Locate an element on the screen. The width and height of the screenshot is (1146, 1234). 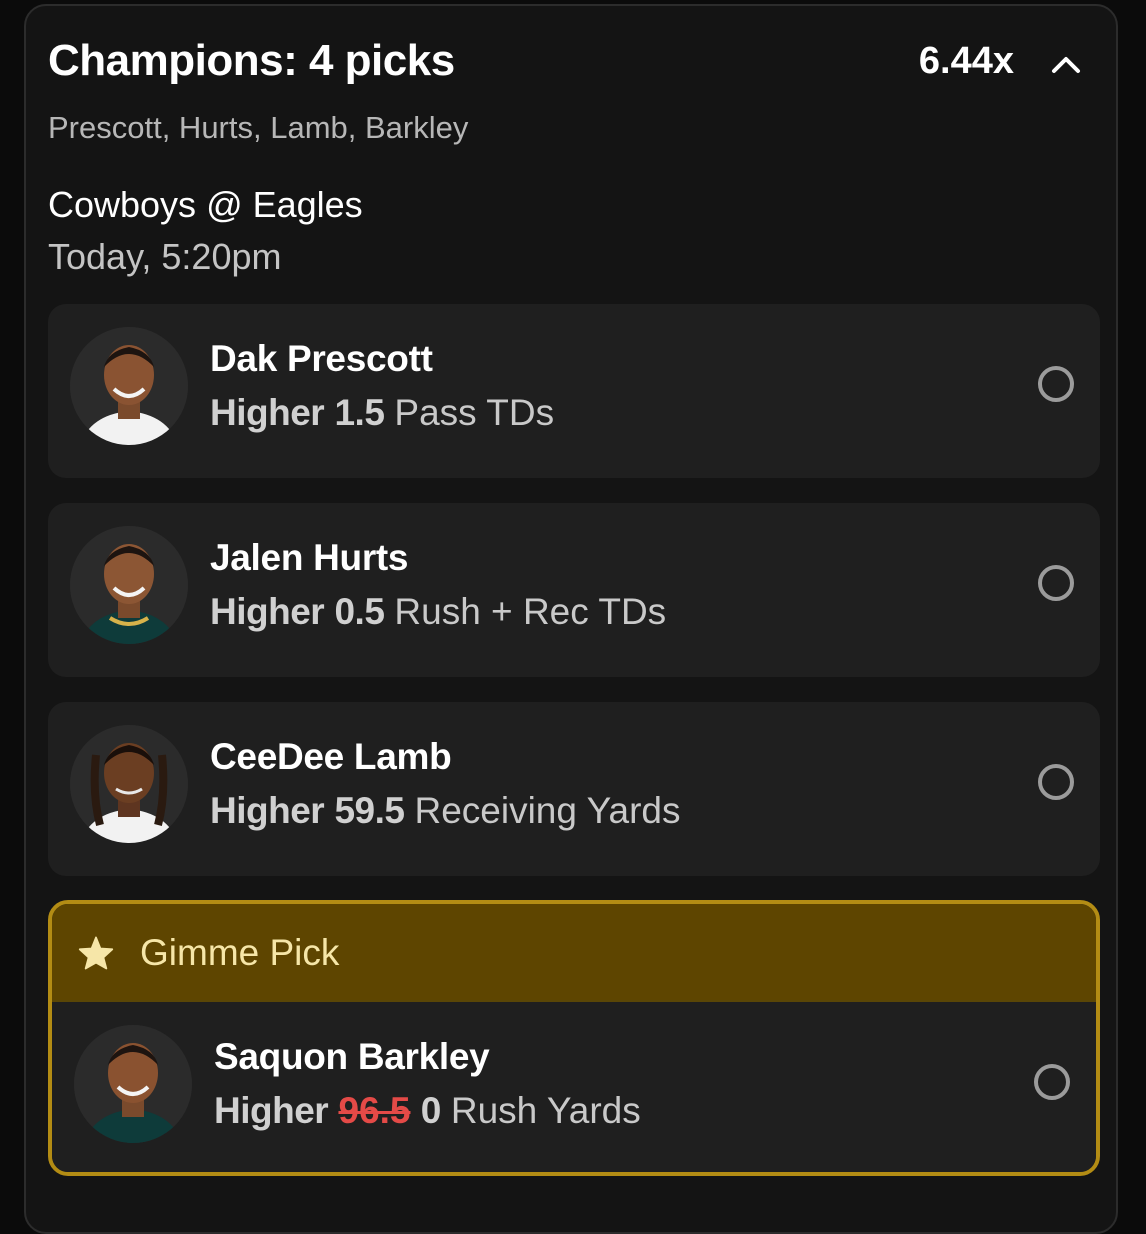
pick-row: CeeDee Lamb Higher 59.5 Receiving Yards is located at coordinates (574, 789).